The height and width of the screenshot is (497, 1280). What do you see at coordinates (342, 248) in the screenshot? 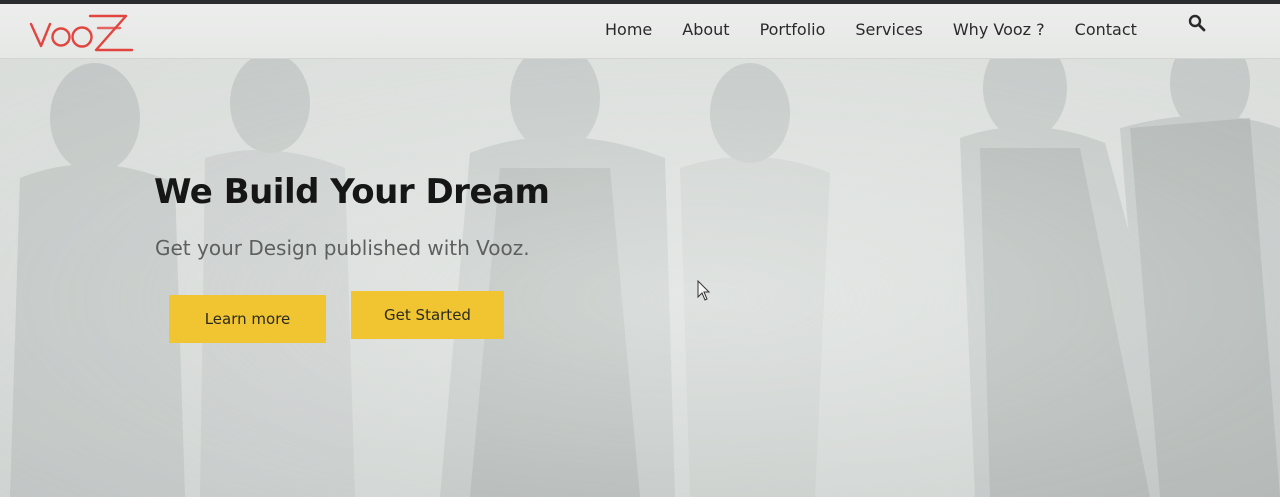
I see `hero-subtitle: Get your Design published with Vooz.` at bounding box center [342, 248].